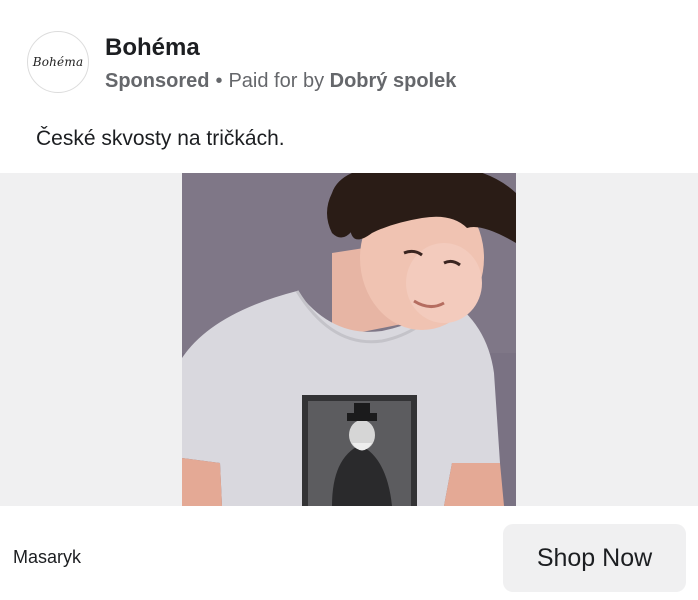  Describe the element at coordinates (157, 81) in the screenshot. I see `sponsored-label: Sponsored` at that location.